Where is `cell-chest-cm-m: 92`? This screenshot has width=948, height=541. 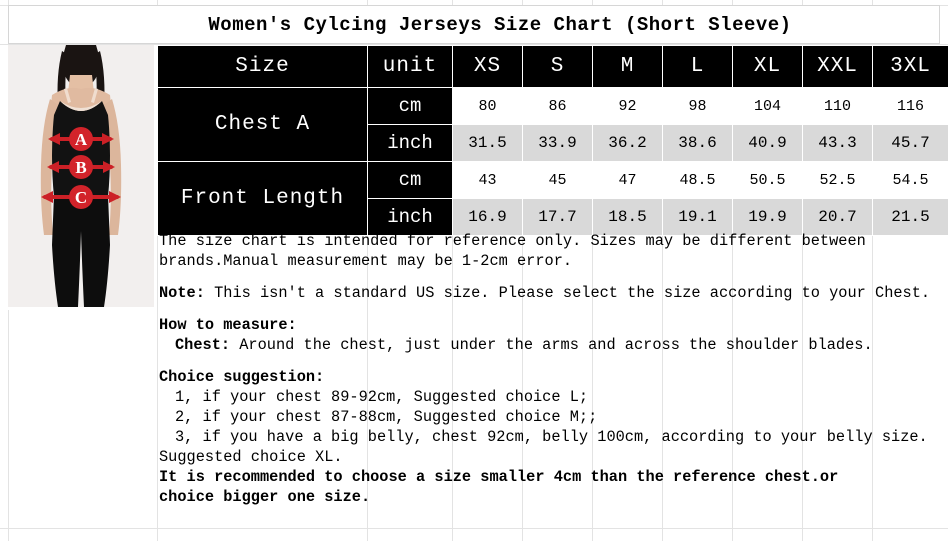 cell-chest-cm-m: 92 is located at coordinates (627, 106).